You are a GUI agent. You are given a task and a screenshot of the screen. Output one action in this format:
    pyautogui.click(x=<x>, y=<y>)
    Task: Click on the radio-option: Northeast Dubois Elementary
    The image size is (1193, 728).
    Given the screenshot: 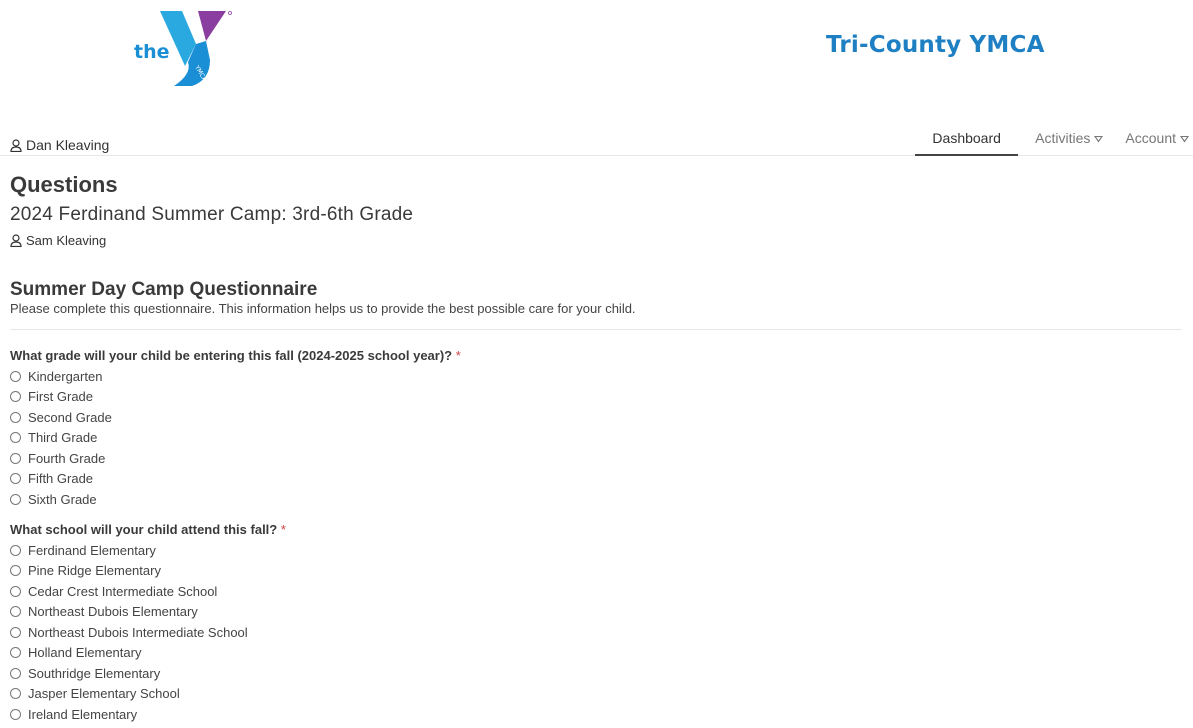 What is the action you would take?
    pyautogui.click(x=148, y=612)
    